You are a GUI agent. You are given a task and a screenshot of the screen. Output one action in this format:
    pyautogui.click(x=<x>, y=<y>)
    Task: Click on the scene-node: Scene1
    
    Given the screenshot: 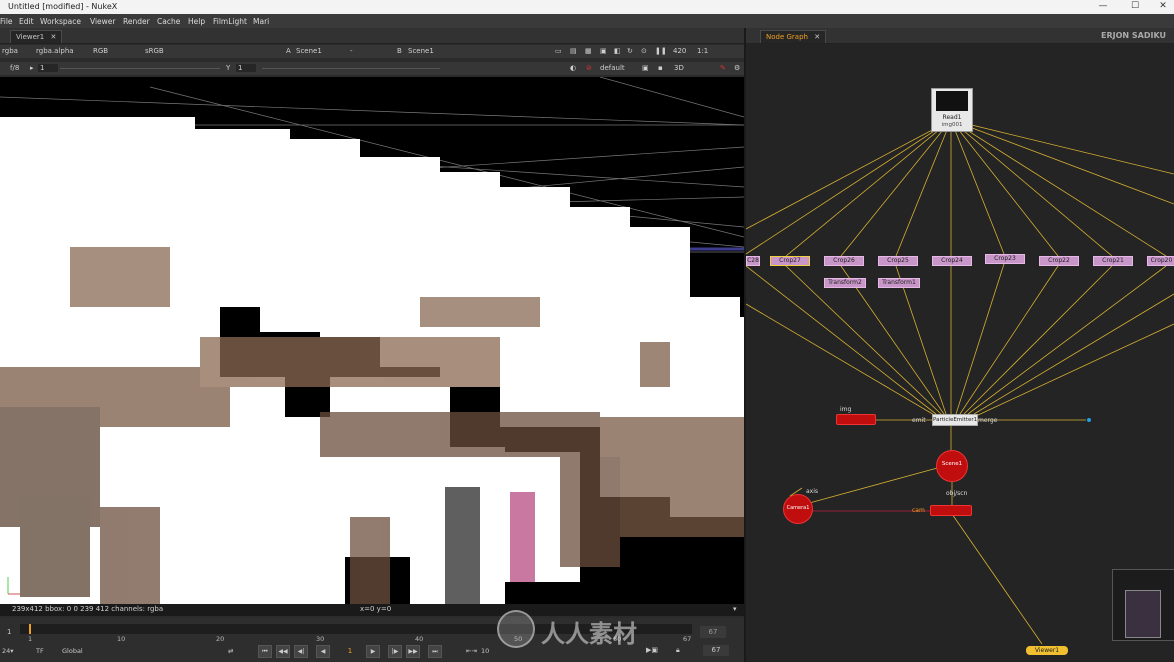 What is the action you would take?
    pyautogui.click(x=952, y=466)
    